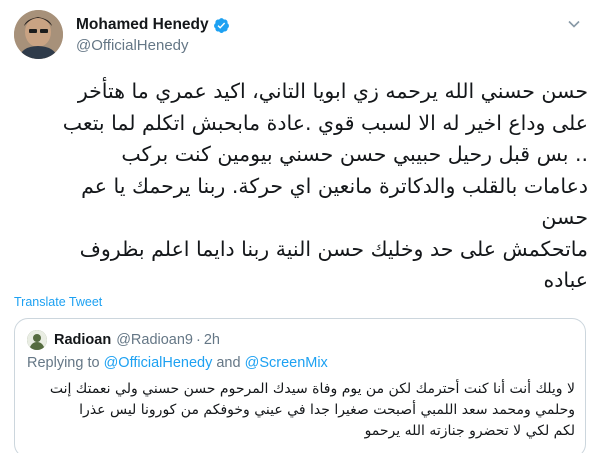  What do you see at coordinates (574, 24) in the screenshot?
I see `chevron-down-icon` at bounding box center [574, 24].